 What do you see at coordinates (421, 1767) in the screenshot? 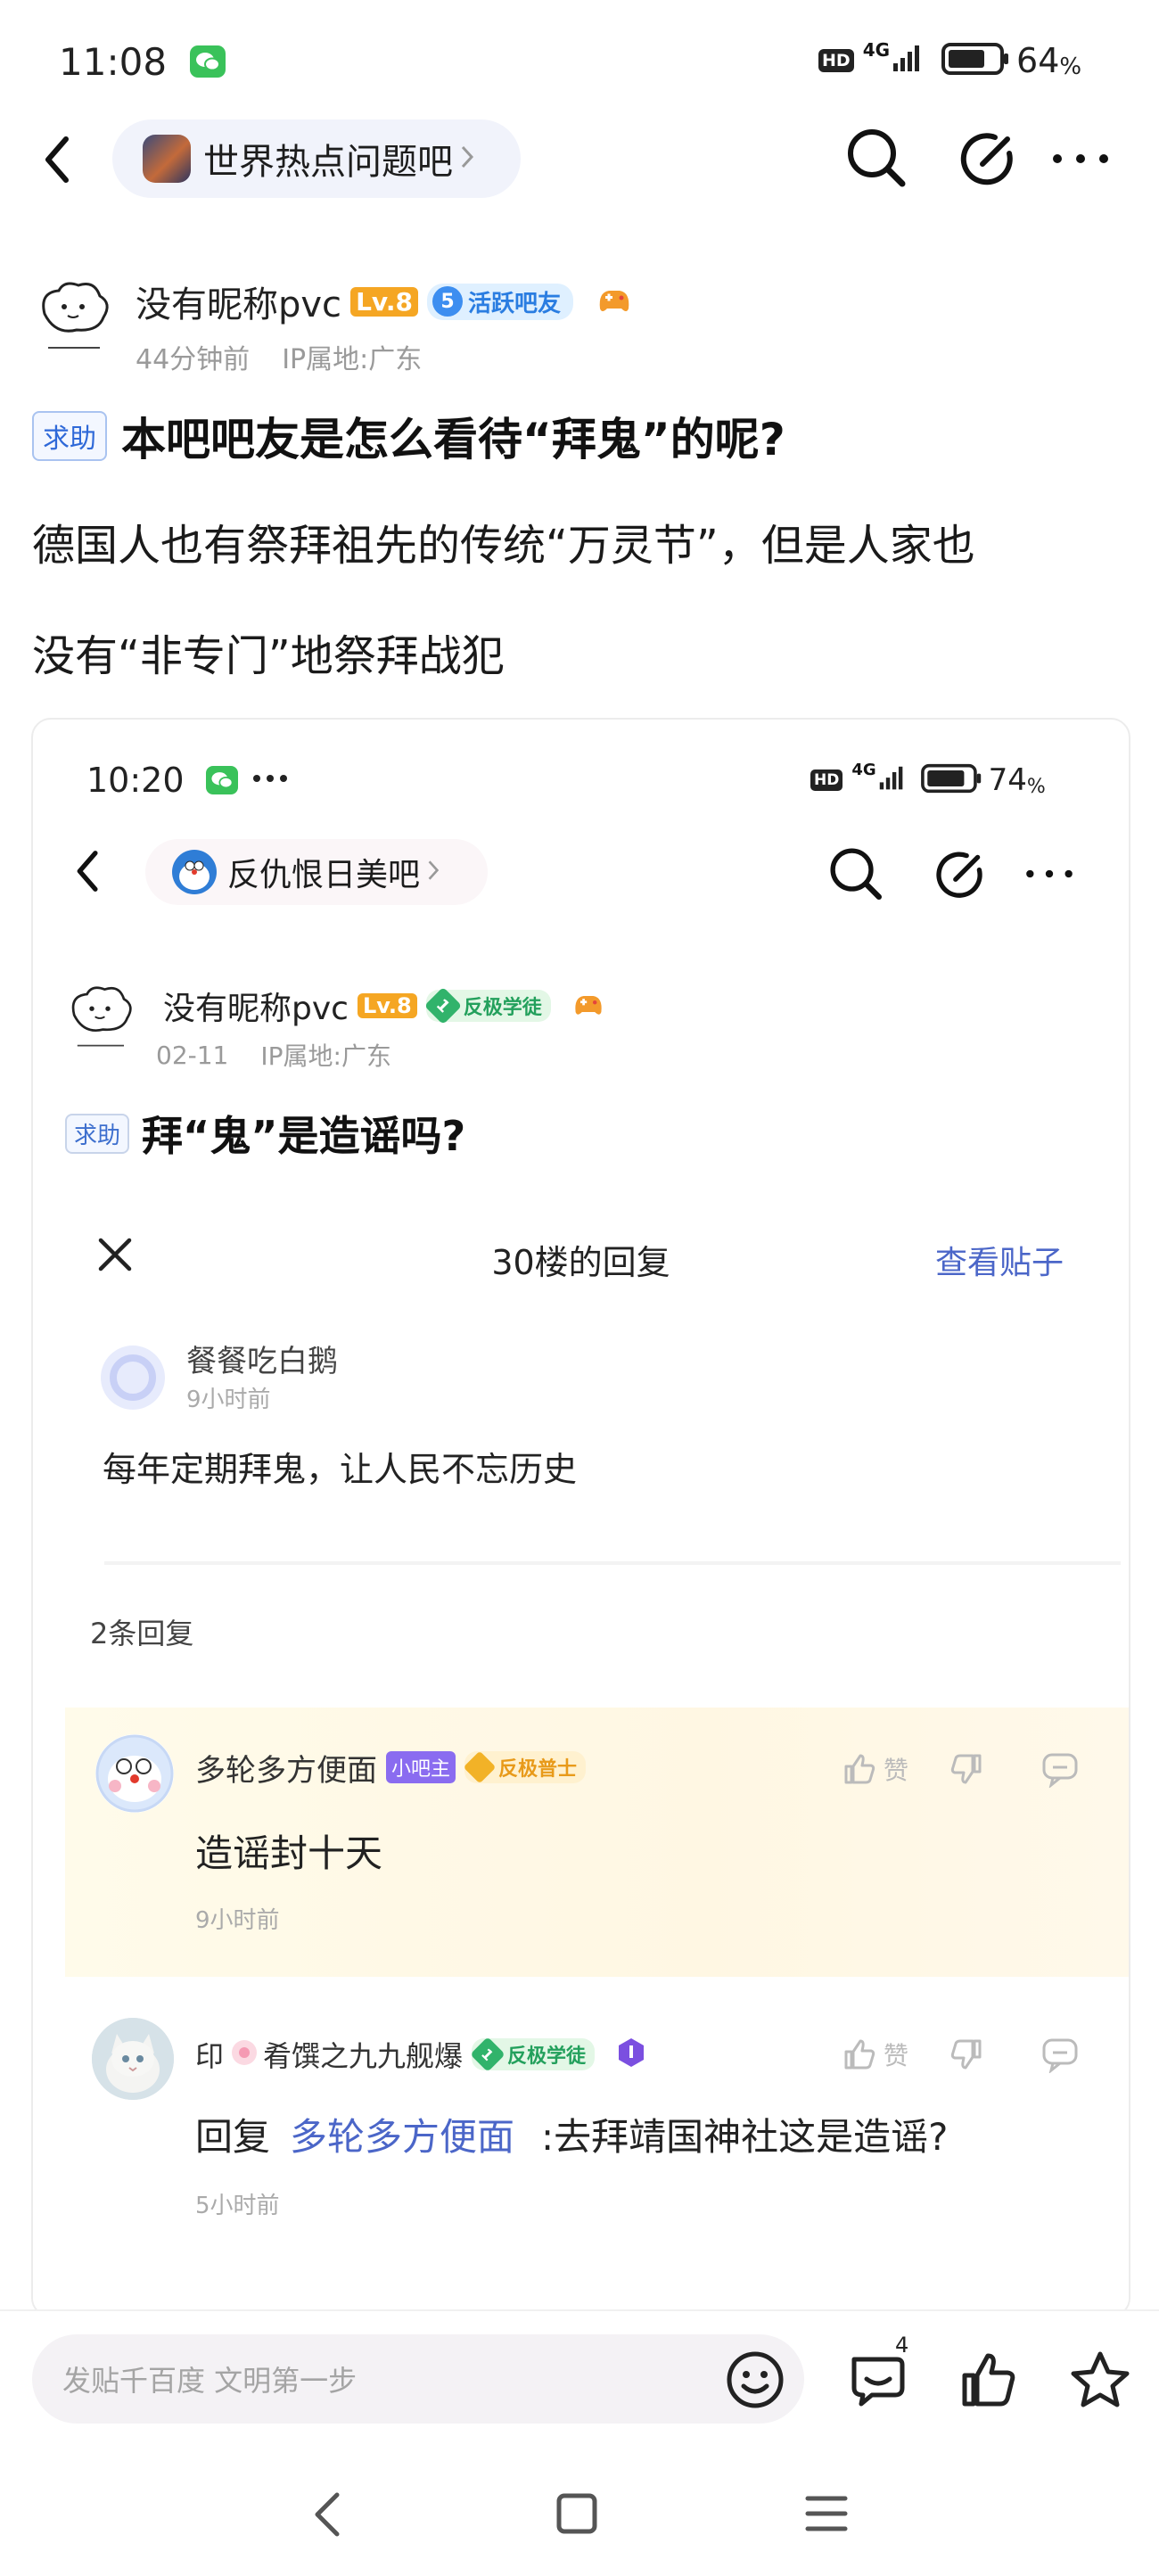
I see `moderator-badge: 小吧主` at bounding box center [421, 1767].